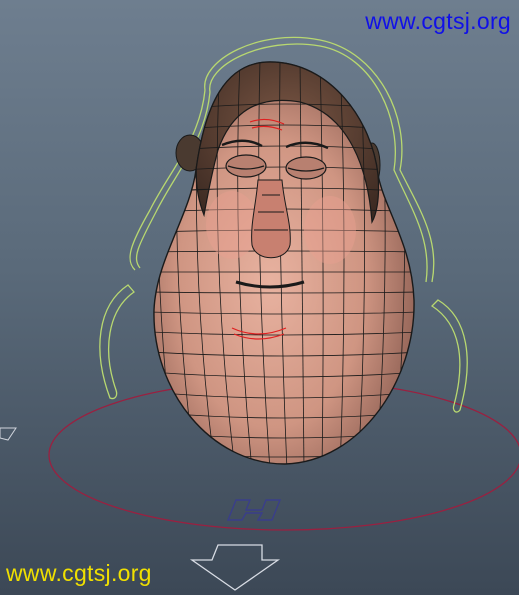 The width and height of the screenshot is (519, 595). I want to click on watermark-bottom: www.cgtsj.org, so click(79, 573).